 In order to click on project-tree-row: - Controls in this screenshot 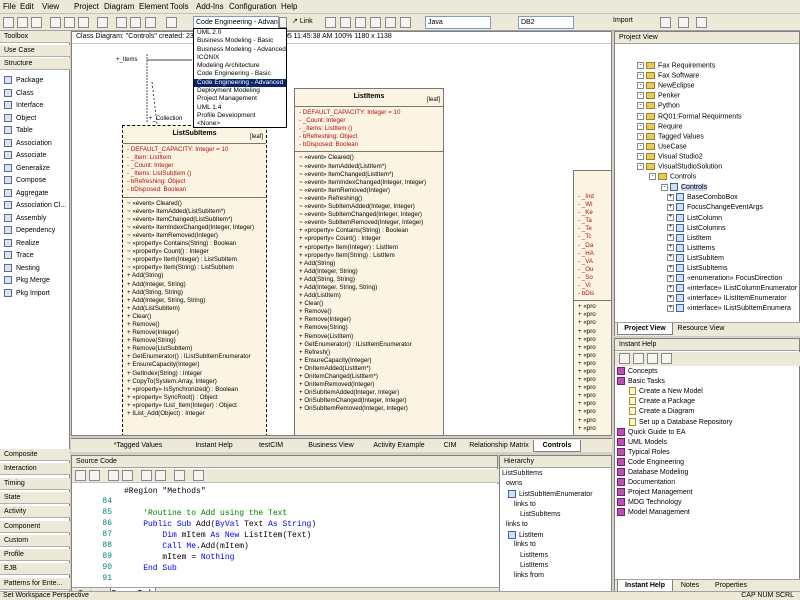, I will do `click(672, 178)`.